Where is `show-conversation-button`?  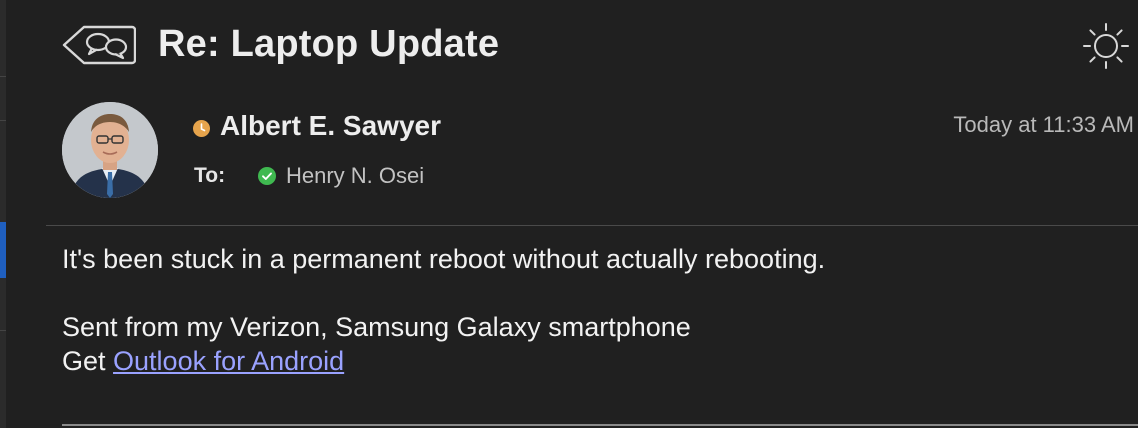 show-conversation-button is located at coordinates (99, 45).